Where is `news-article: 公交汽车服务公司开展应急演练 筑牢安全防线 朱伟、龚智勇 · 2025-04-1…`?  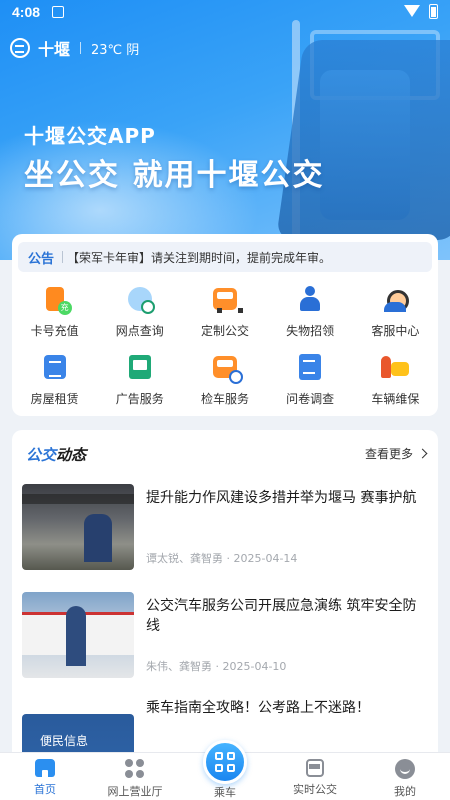 news-article: 公交汽车服务公司开展应急演练 筑牢安全防线 朱伟、龚智勇 · 2025-04-1… is located at coordinates (225, 636).